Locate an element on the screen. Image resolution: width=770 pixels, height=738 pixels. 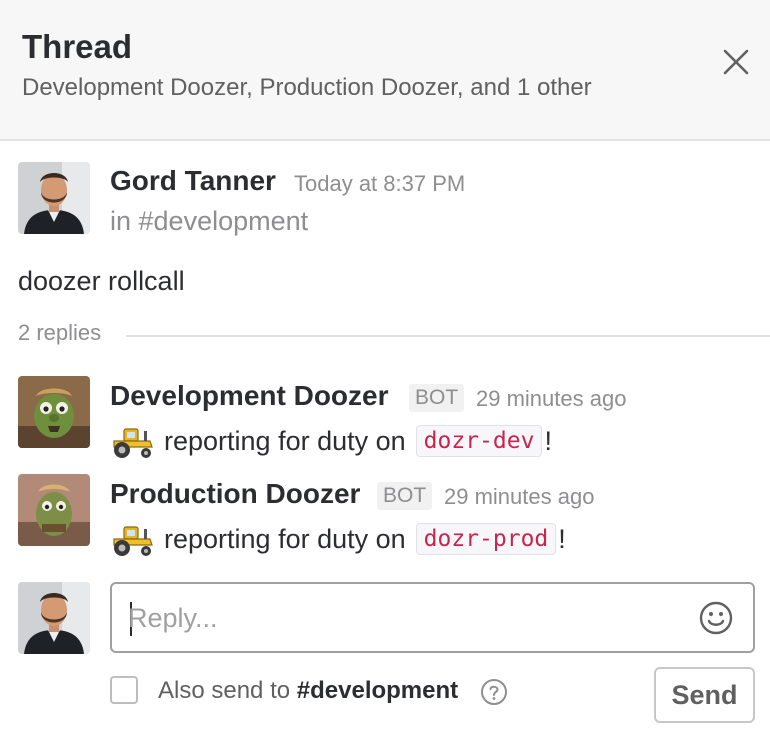
message-text: doozer rollcall is located at coordinates (101, 281).